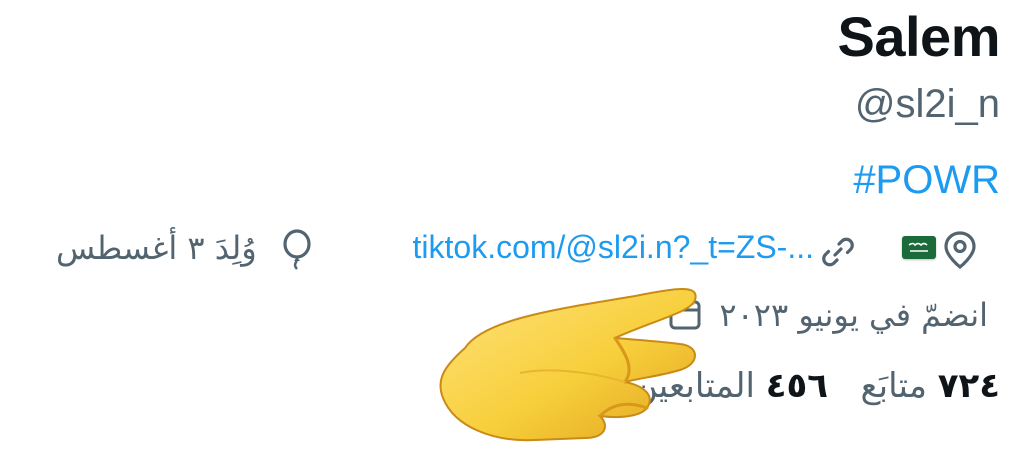 The width and height of the screenshot is (1024, 460). What do you see at coordinates (297, 250) in the screenshot?
I see `balloon-icon` at bounding box center [297, 250].